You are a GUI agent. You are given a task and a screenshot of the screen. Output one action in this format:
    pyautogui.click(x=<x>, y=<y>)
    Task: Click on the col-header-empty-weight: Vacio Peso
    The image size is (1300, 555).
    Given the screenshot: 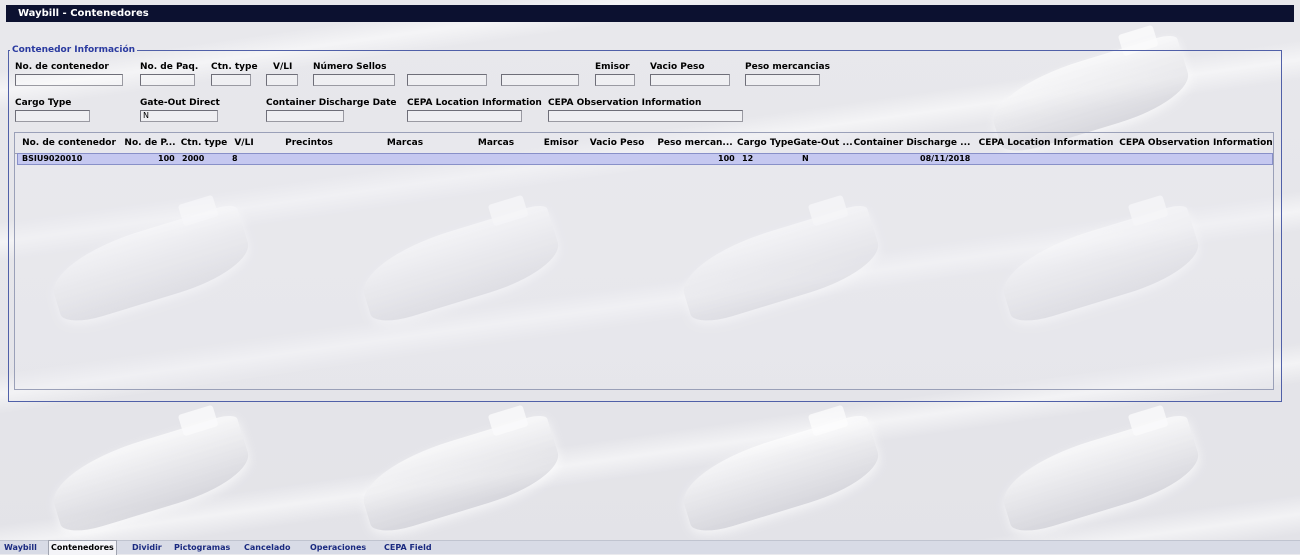 What is the action you would take?
    pyautogui.click(x=617, y=143)
    